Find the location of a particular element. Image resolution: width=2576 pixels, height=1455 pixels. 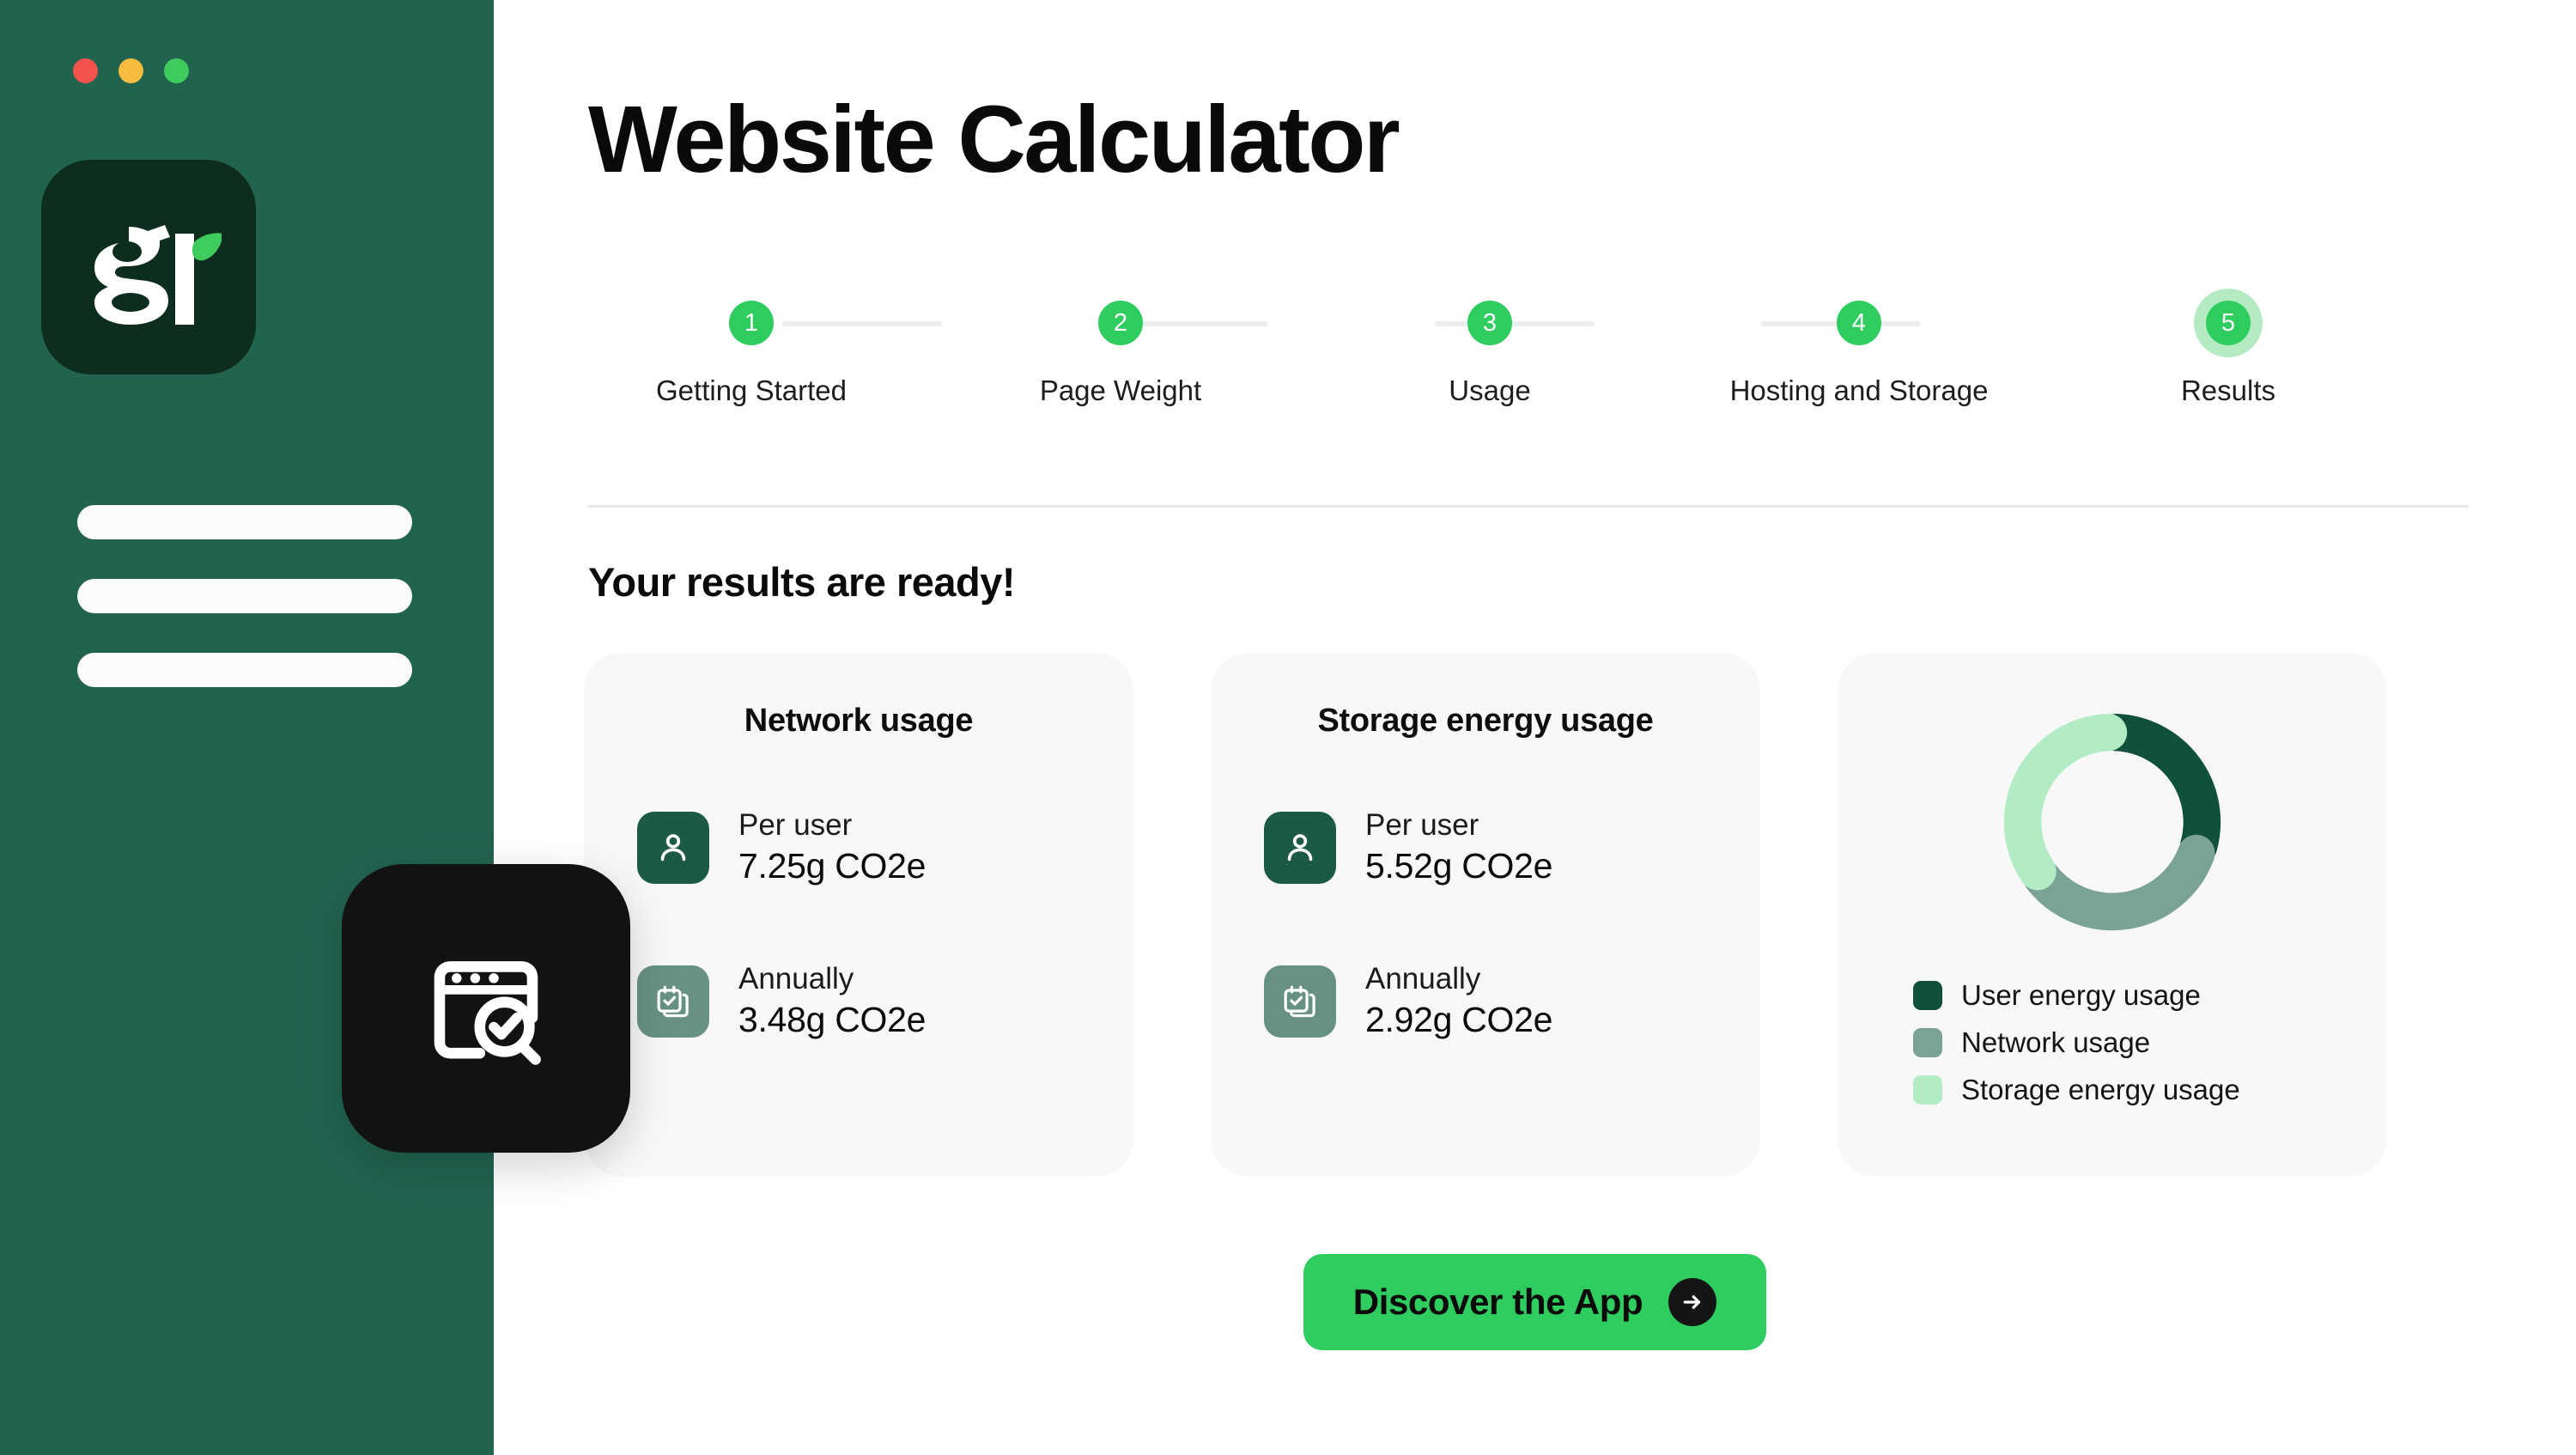

legend-item: User energy usage is located at coordinates (2076, 996).